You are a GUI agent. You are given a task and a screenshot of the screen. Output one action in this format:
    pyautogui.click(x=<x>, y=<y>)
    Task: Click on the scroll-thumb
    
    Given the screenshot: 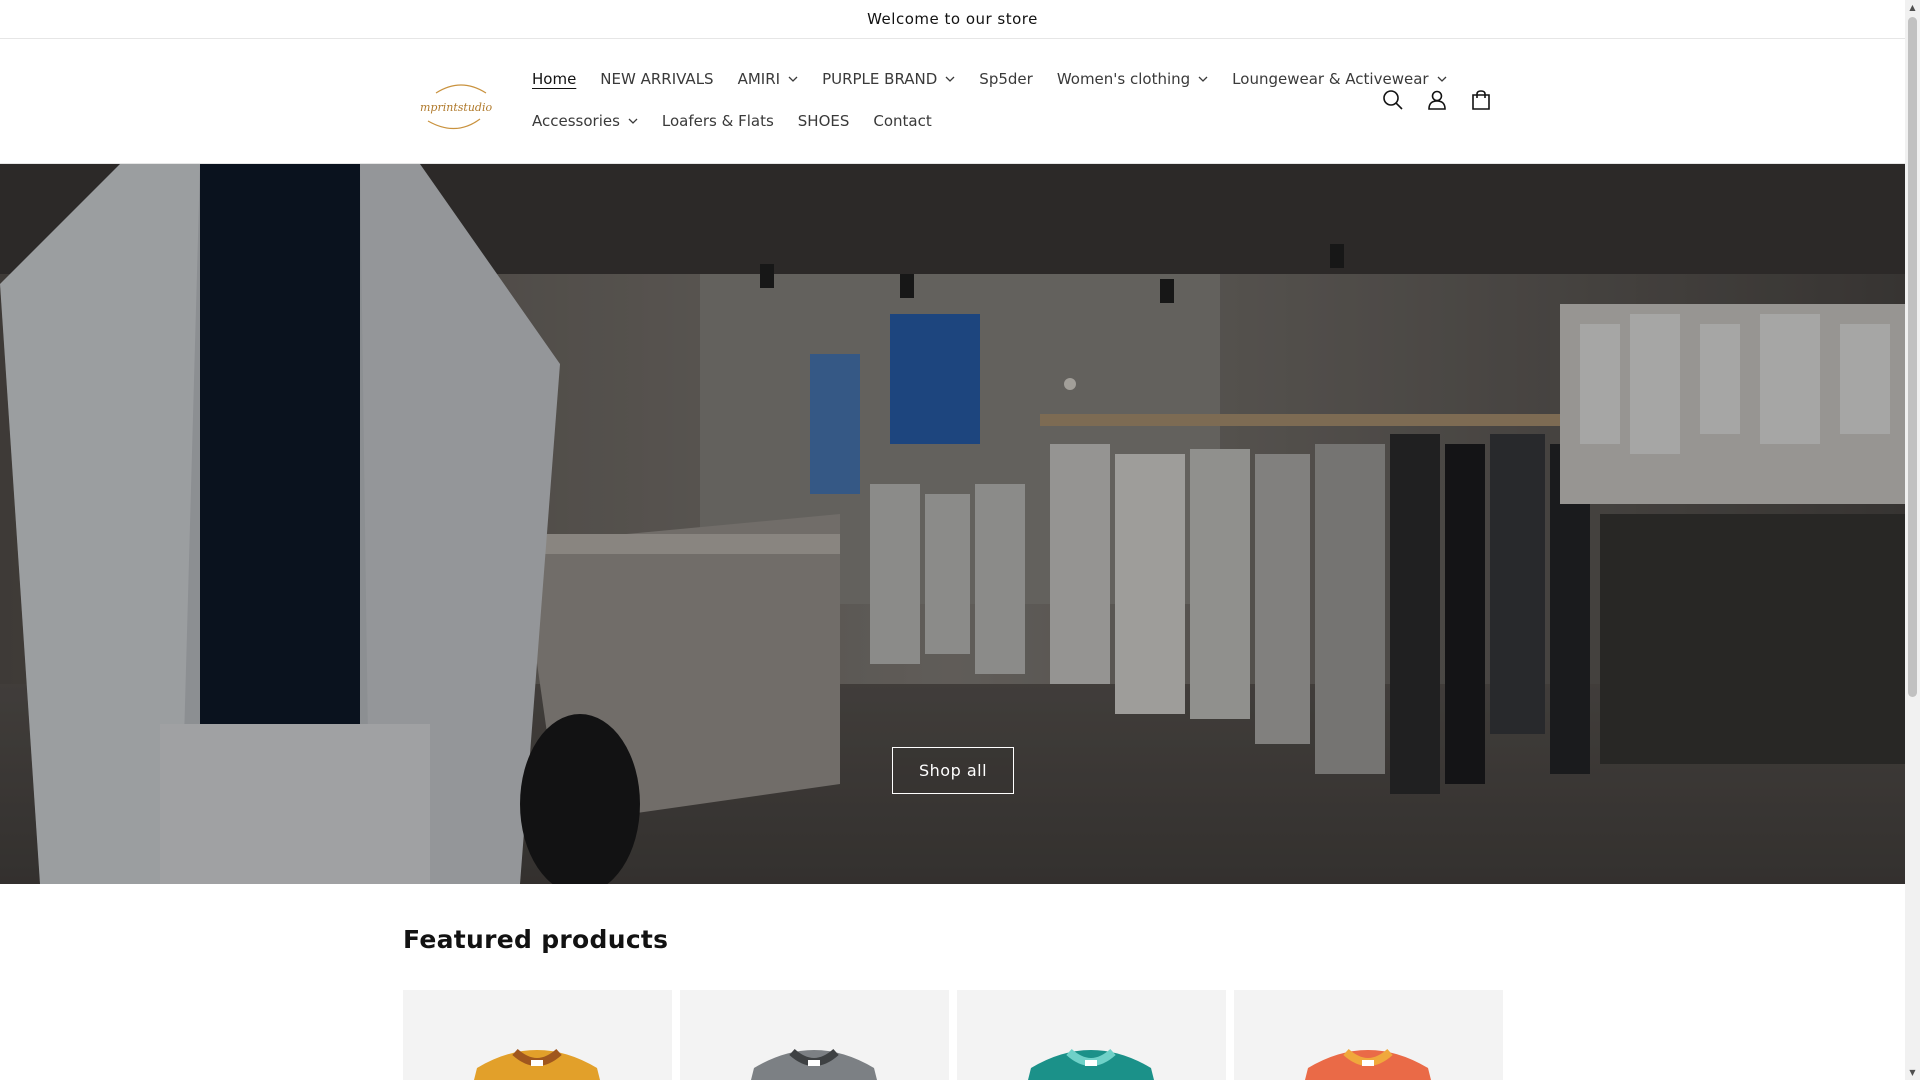 What is the action you would take?
    pyautogui.click(x=1912, y=357)
    